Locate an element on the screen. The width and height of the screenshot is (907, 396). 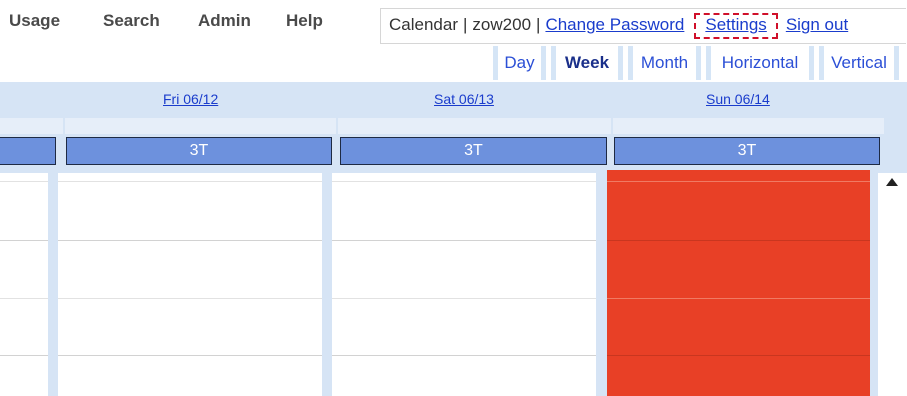
tab-day: Day is located at coordinates (519, 63).